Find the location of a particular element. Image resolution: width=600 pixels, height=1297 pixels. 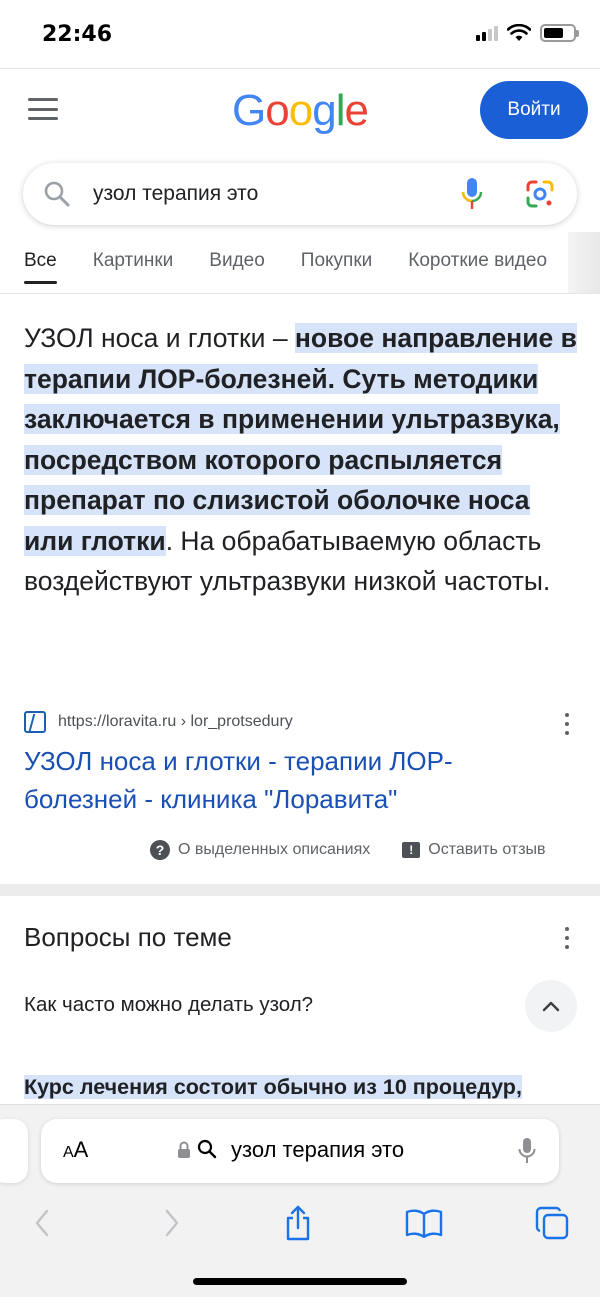

chevron-left-icon is located at coordinates (42, 1223).